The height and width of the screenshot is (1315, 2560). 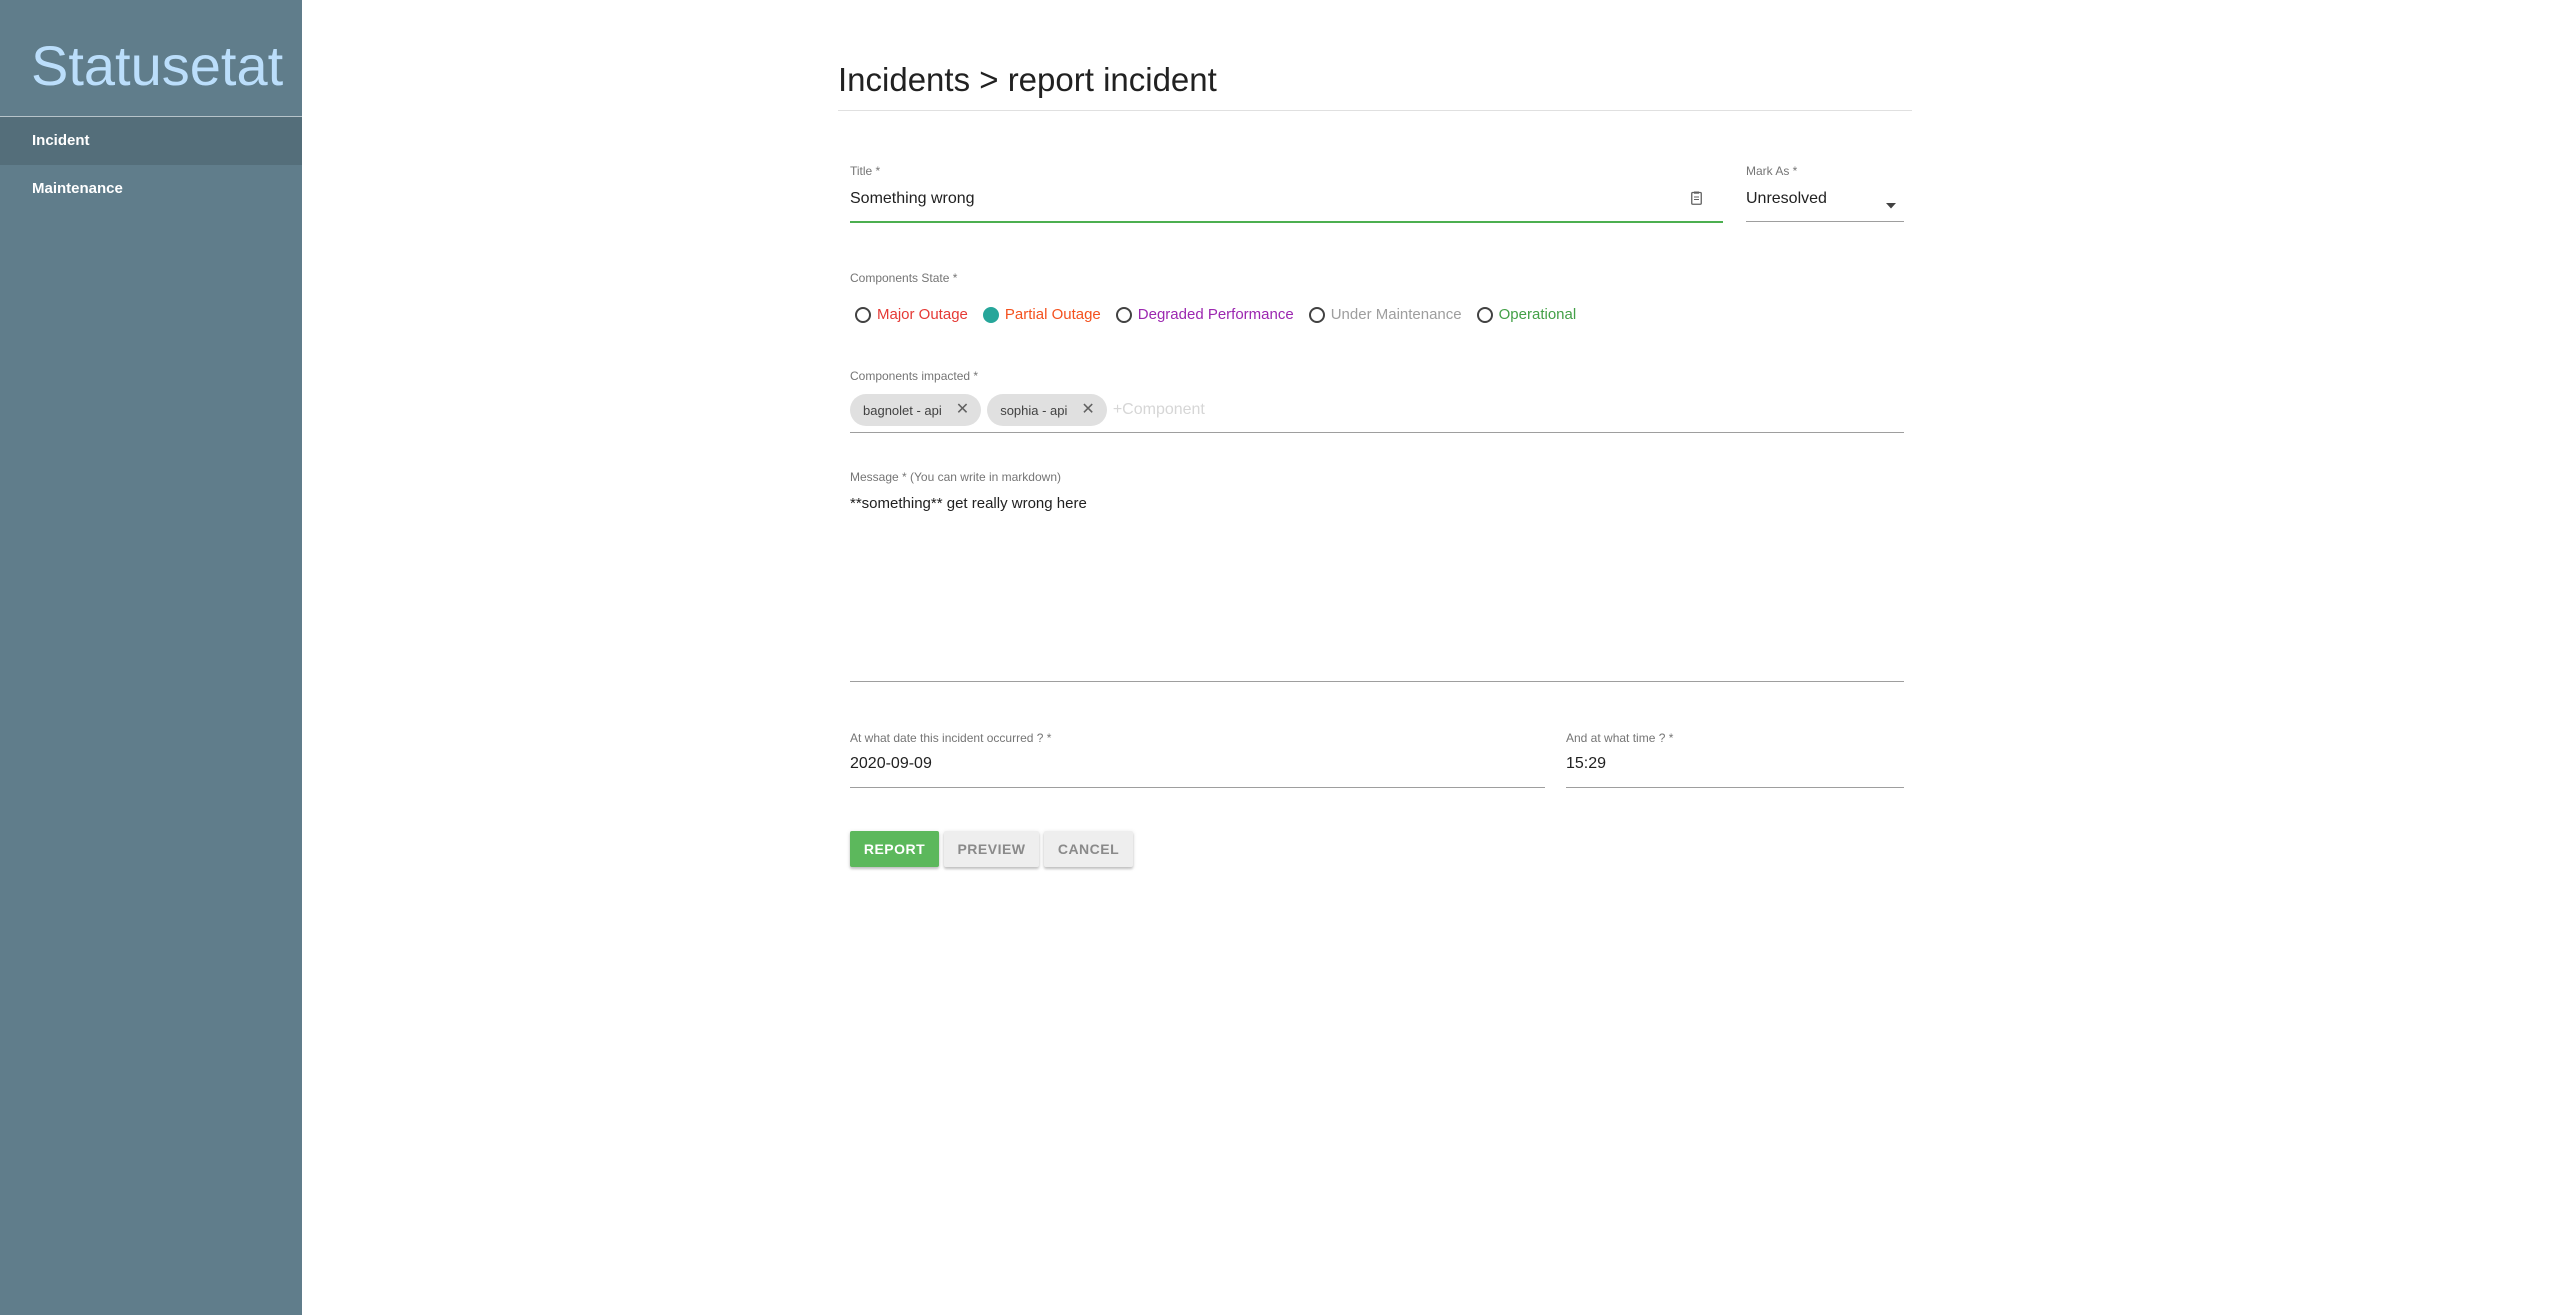 What do you see at coordinates (1772, 171) in the screenshot?
I see `mark-as-label: Mark As *` at bounding box center [1772, 171].